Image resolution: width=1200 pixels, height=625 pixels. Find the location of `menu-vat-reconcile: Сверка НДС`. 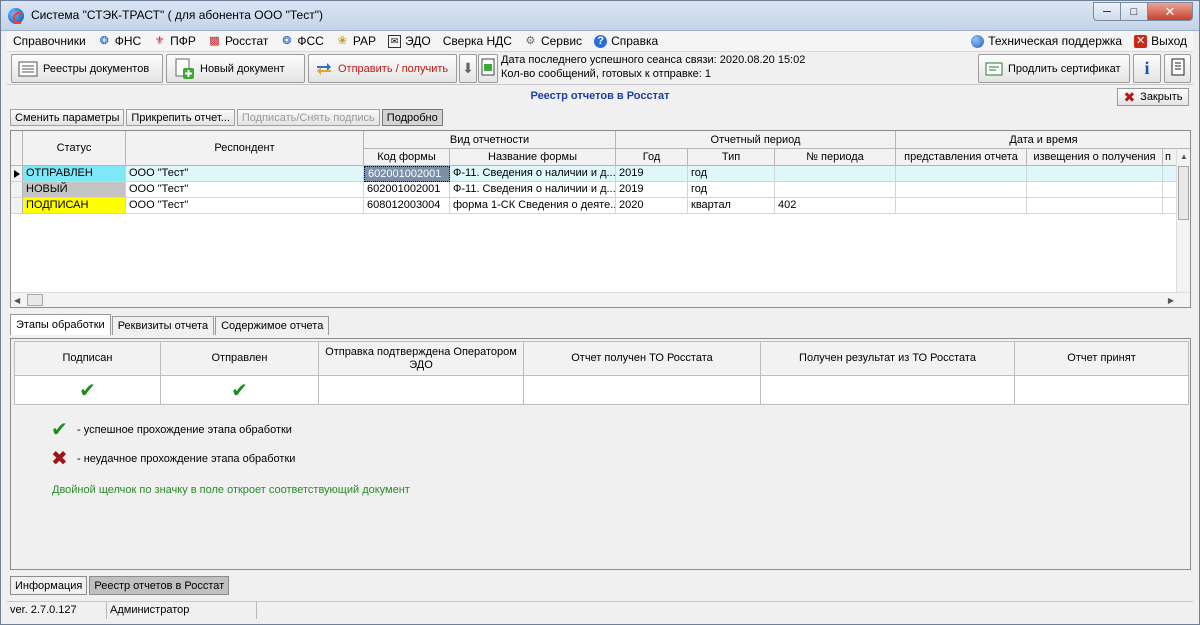

menu-vat-reconcile: Сверка НДС is located at coordinates (477, 41).